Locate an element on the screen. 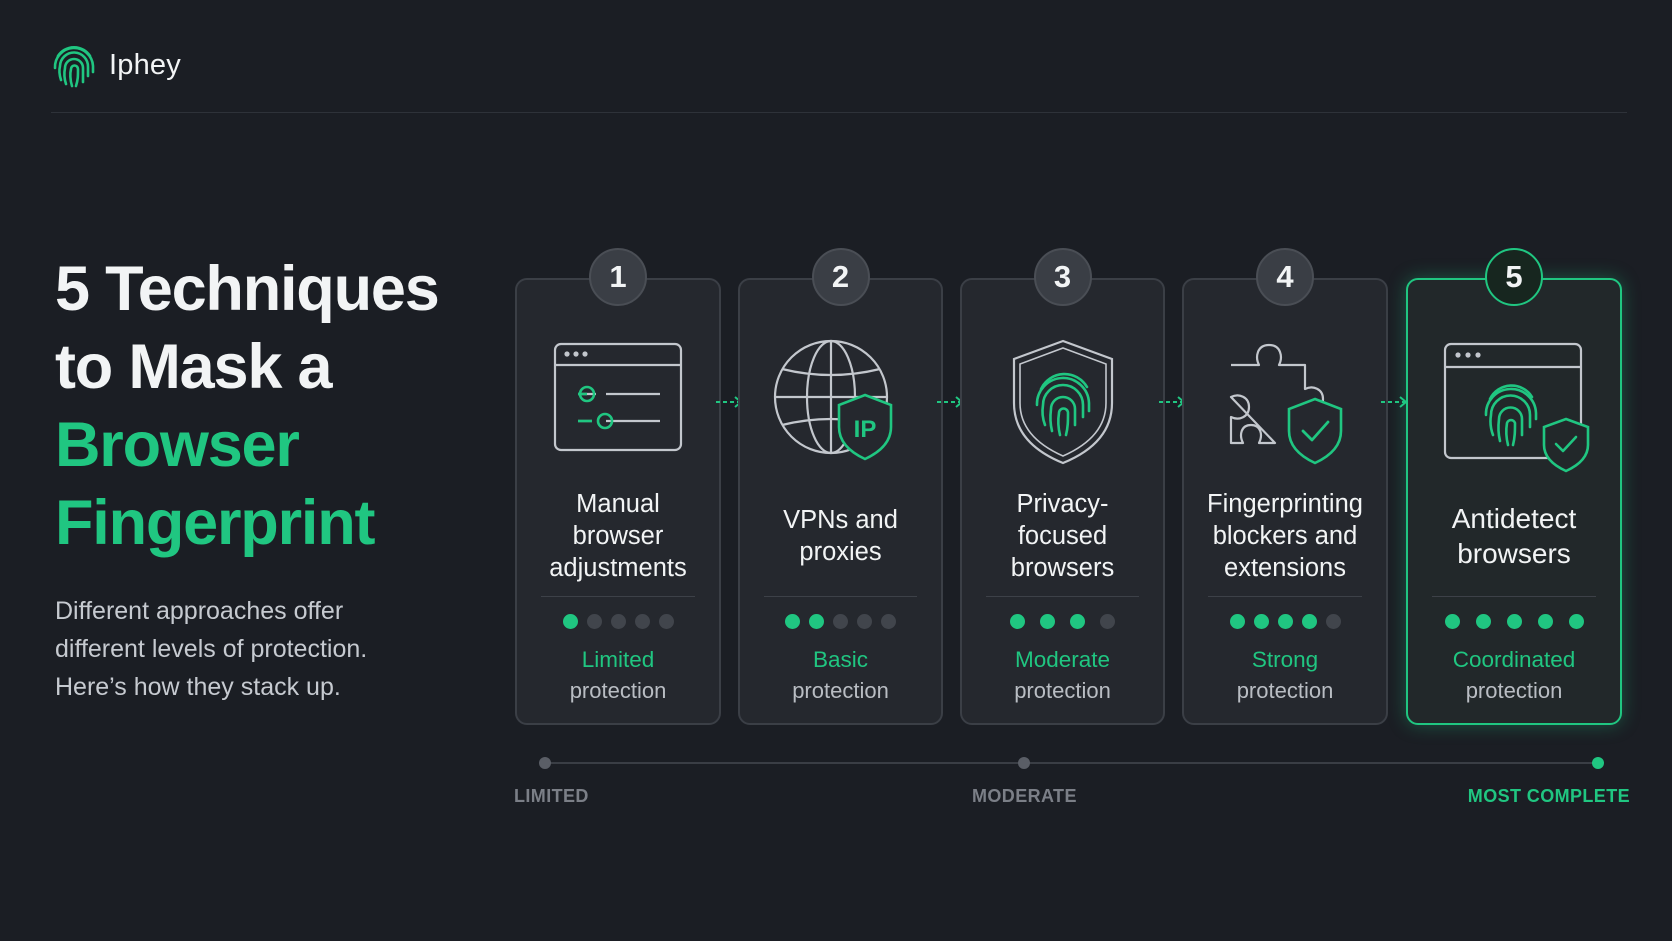  protection-level: Limited is located at coordinates (618, 659).